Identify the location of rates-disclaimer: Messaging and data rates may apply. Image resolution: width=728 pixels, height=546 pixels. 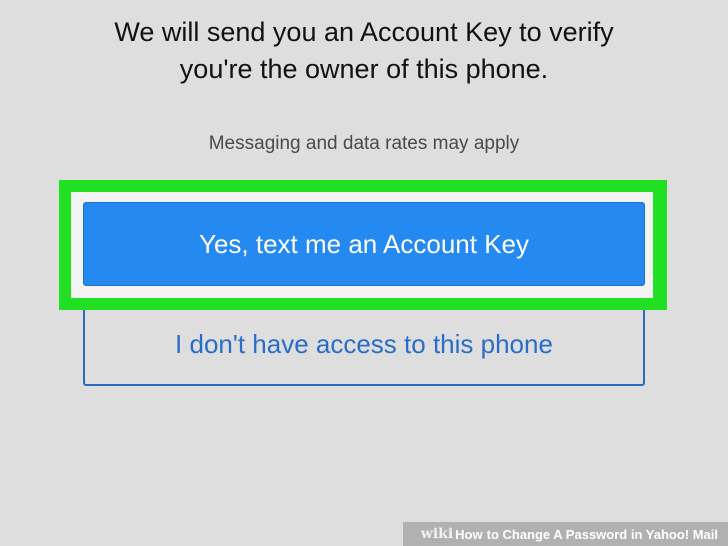
(364, 143).